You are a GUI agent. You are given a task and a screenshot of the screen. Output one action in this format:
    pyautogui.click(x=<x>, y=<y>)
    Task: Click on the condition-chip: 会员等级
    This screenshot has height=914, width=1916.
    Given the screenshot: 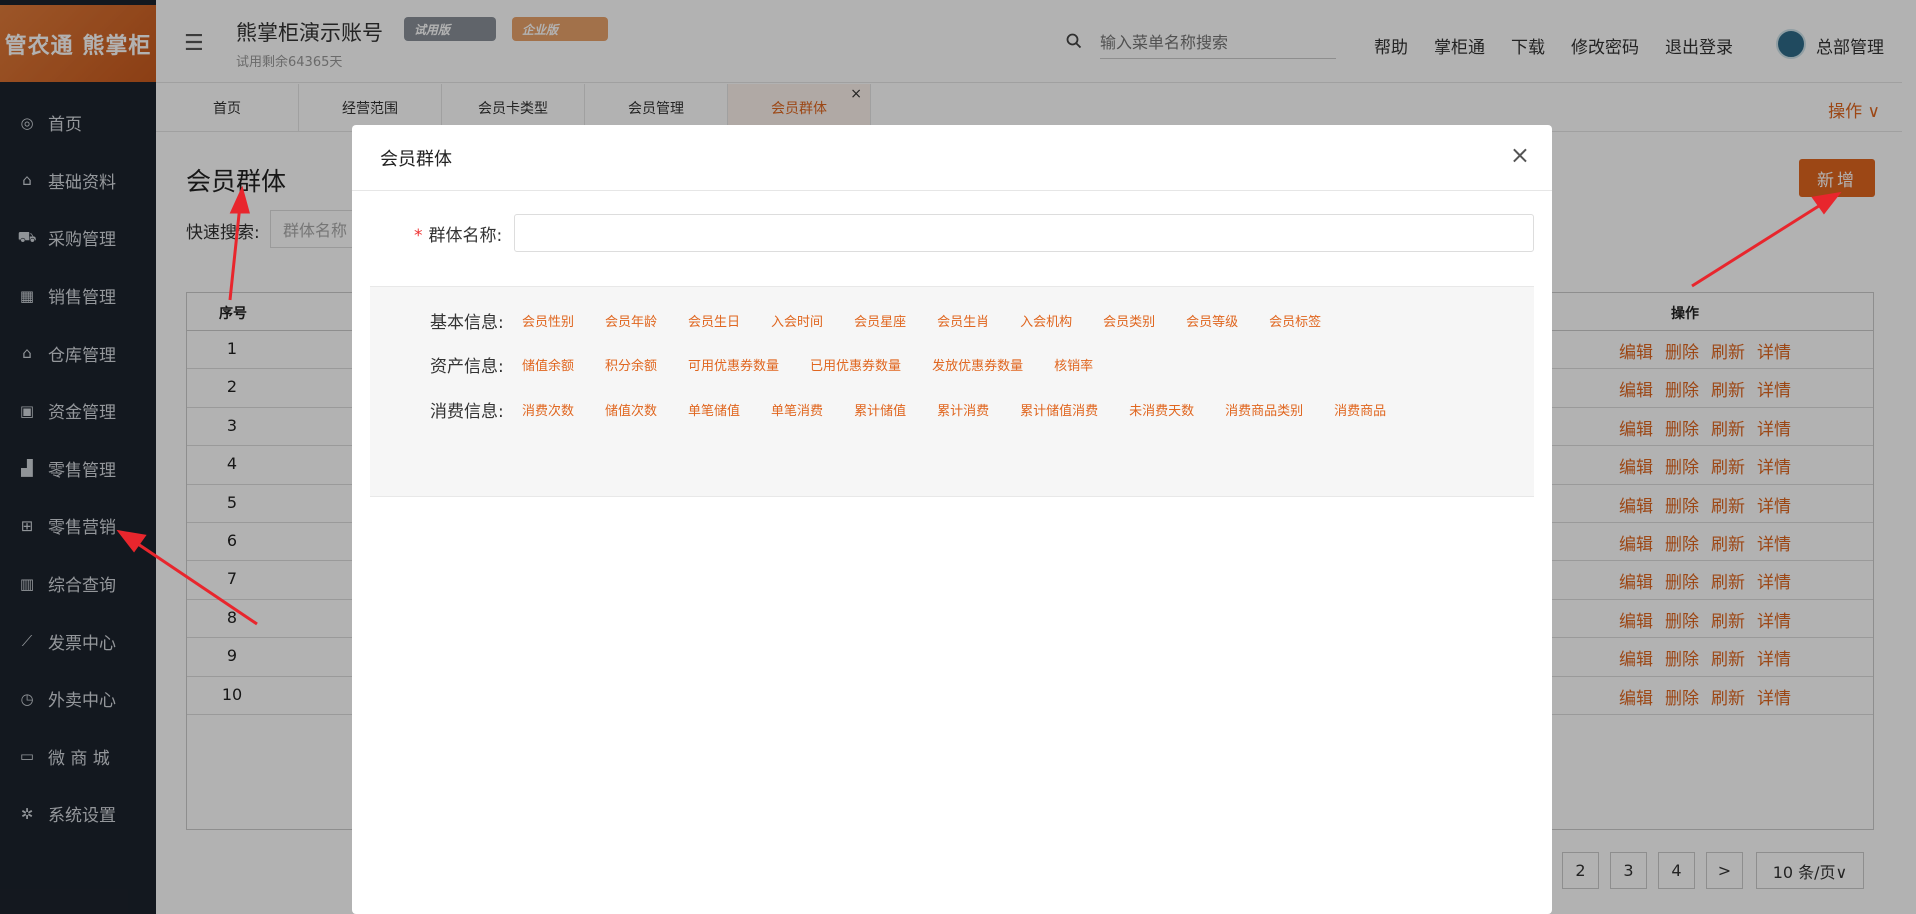 What is the action you would take?
    pyautogui.click(x=1212, y=320)
    